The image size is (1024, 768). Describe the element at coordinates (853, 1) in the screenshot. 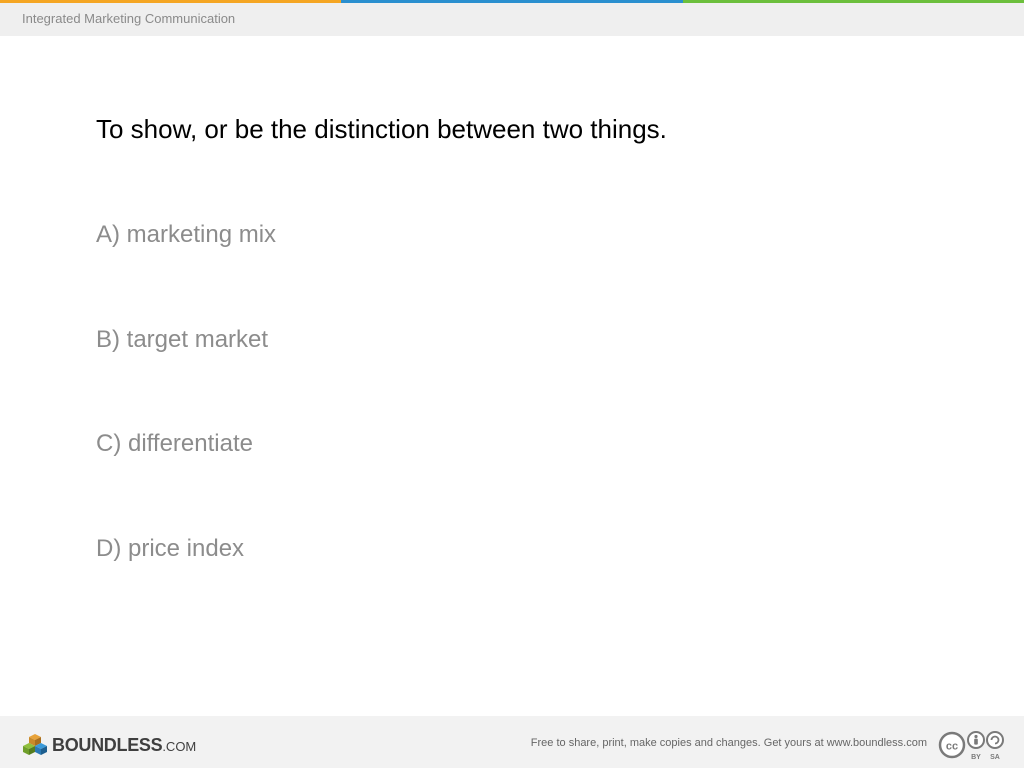

I see `accent-stripe-green` at that location.